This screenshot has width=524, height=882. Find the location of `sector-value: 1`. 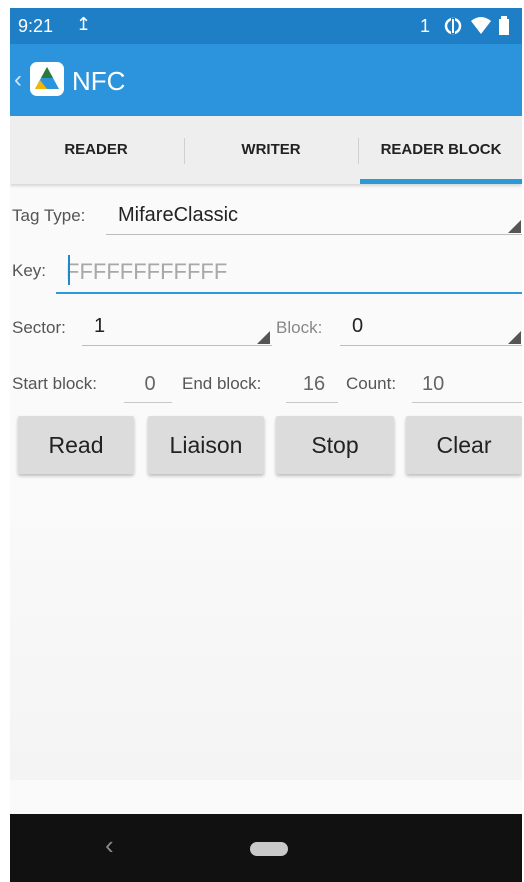

sector-value: 1 is located at coordinates (100, 326).